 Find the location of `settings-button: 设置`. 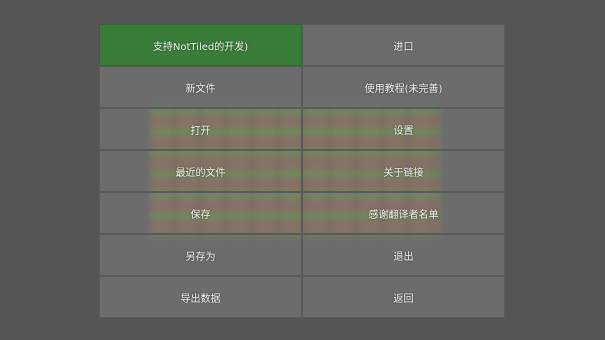

settings-button: 设置 is located at coordinates (403, 129).